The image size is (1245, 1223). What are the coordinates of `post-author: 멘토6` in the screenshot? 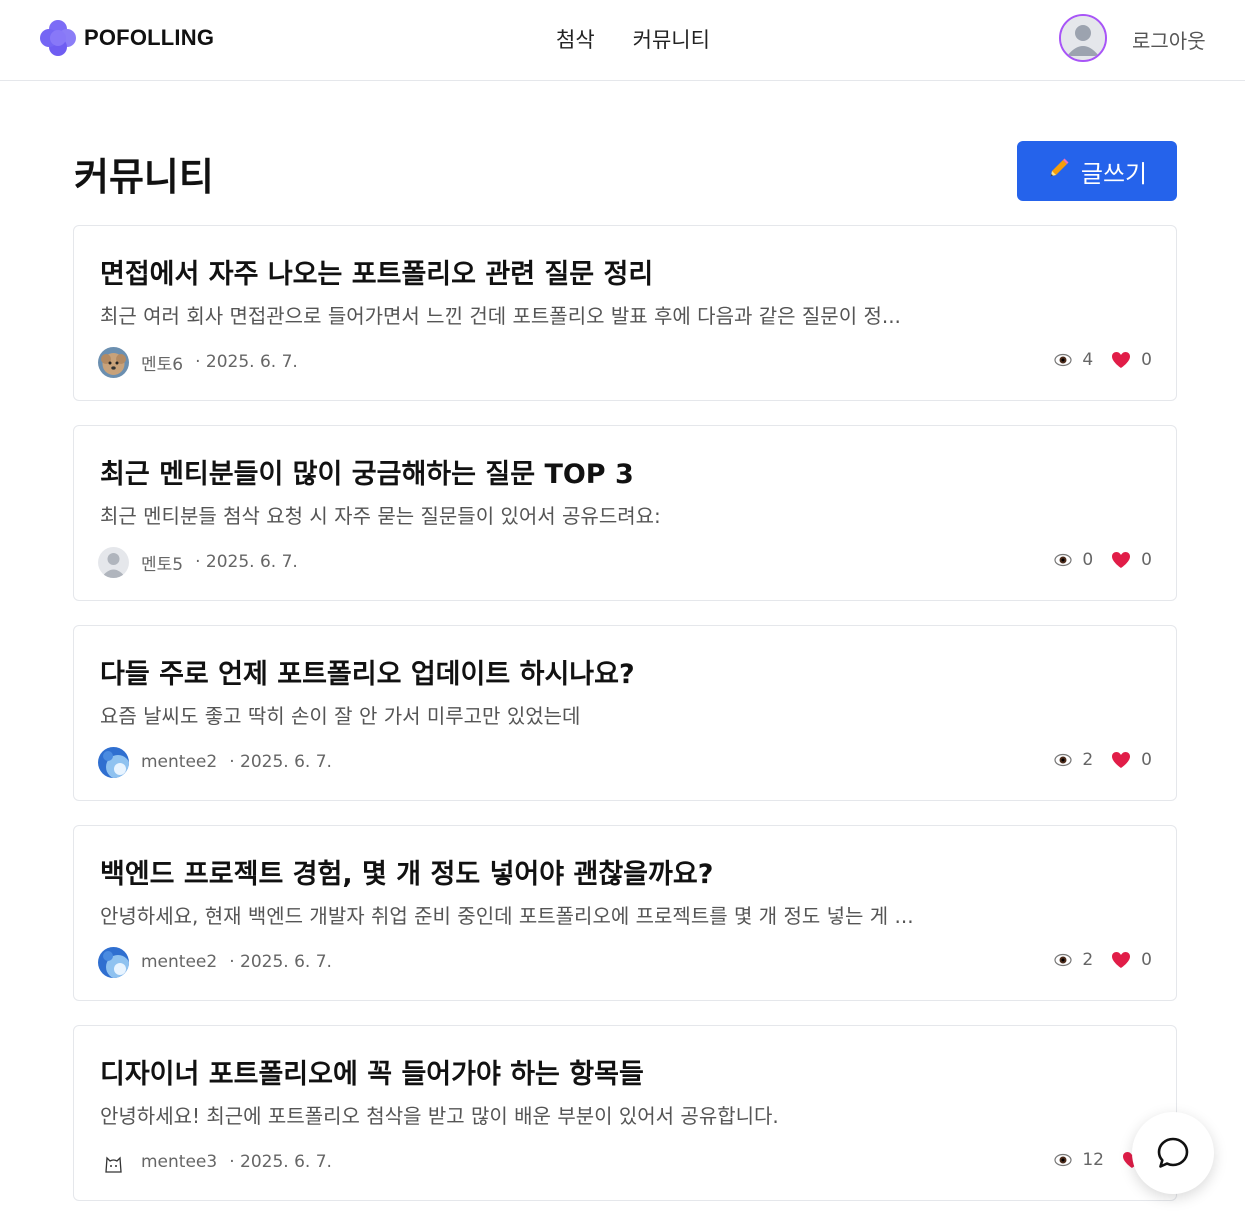 It's located at (162, 362).